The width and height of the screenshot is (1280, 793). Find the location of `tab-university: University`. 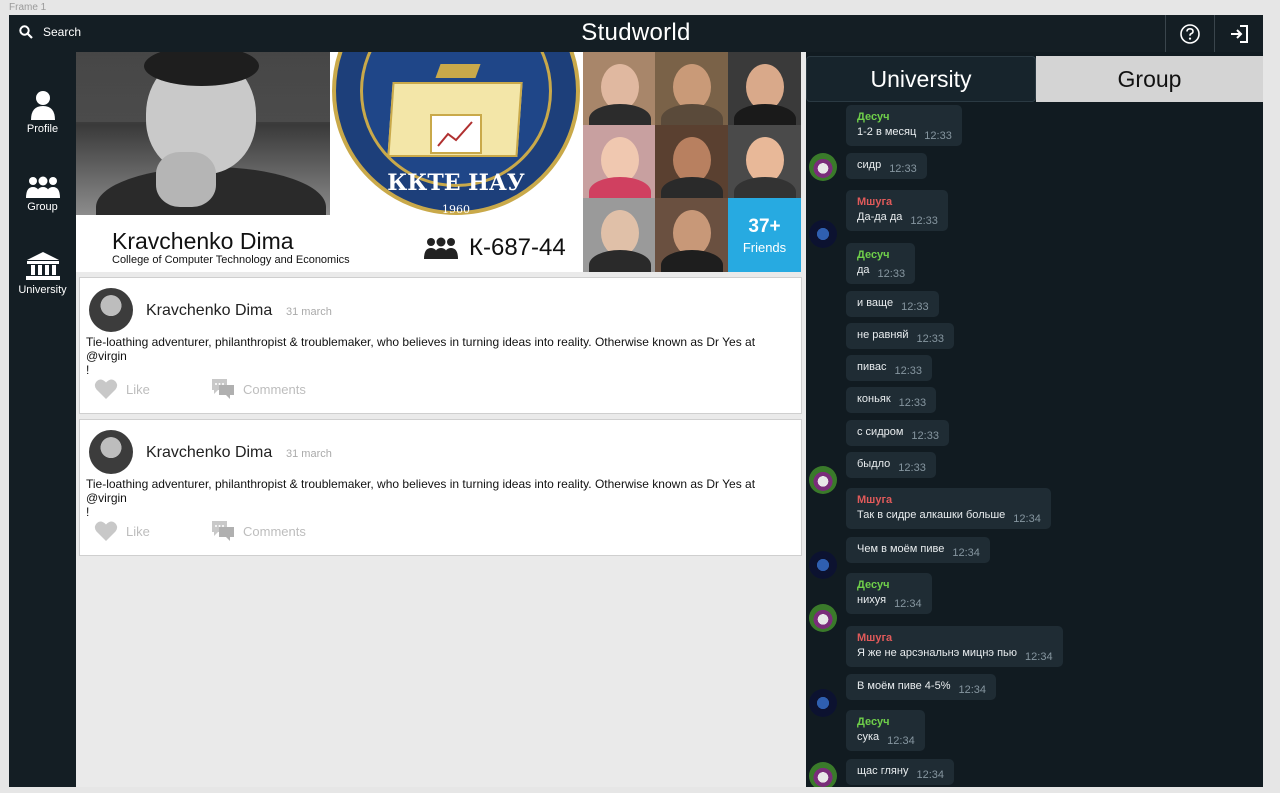

tab-university: University is located at coordinates (921, 79).